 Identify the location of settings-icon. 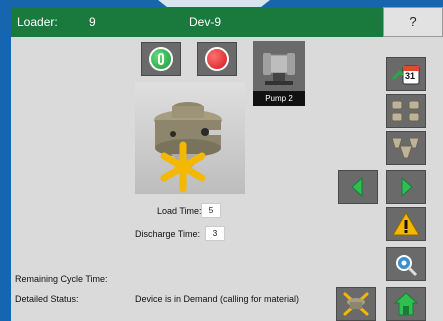
(407, 266).